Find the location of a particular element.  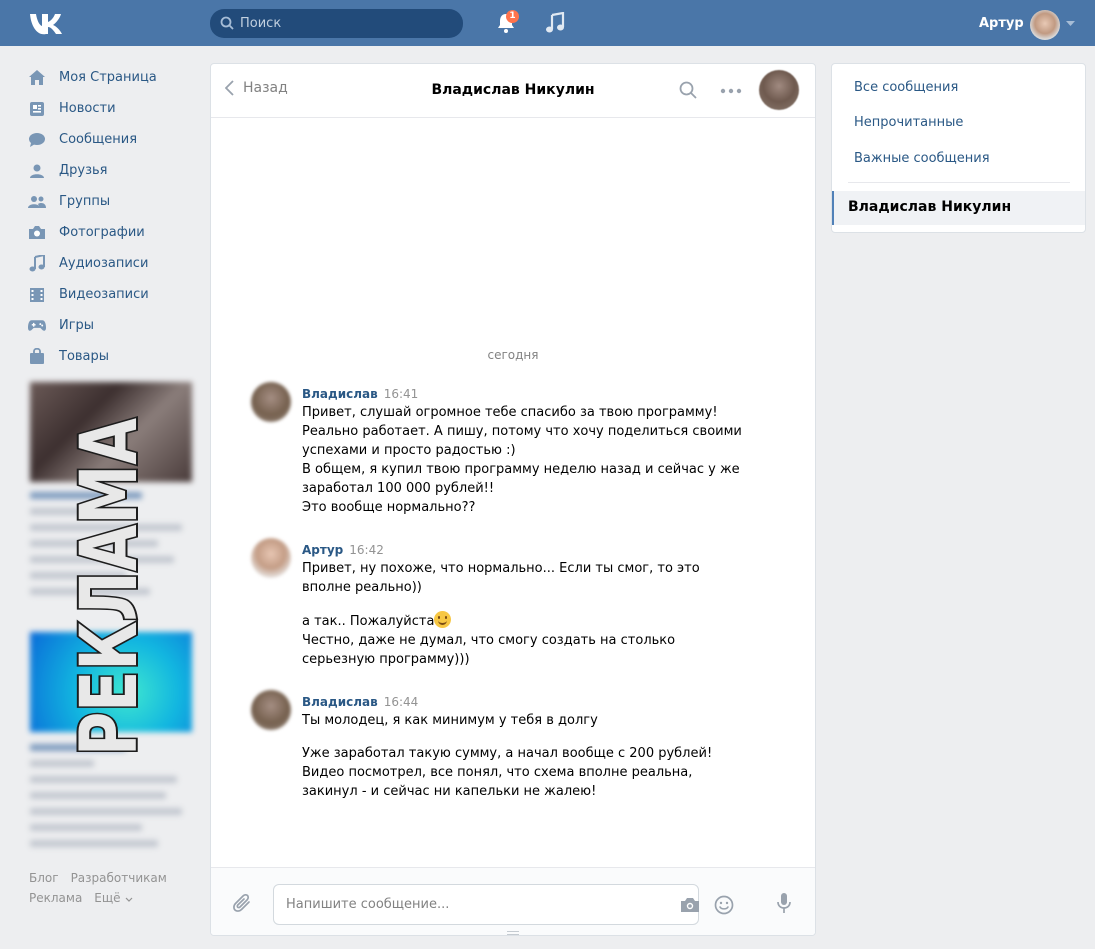

groups-icon is located at coordinates (37, 202).